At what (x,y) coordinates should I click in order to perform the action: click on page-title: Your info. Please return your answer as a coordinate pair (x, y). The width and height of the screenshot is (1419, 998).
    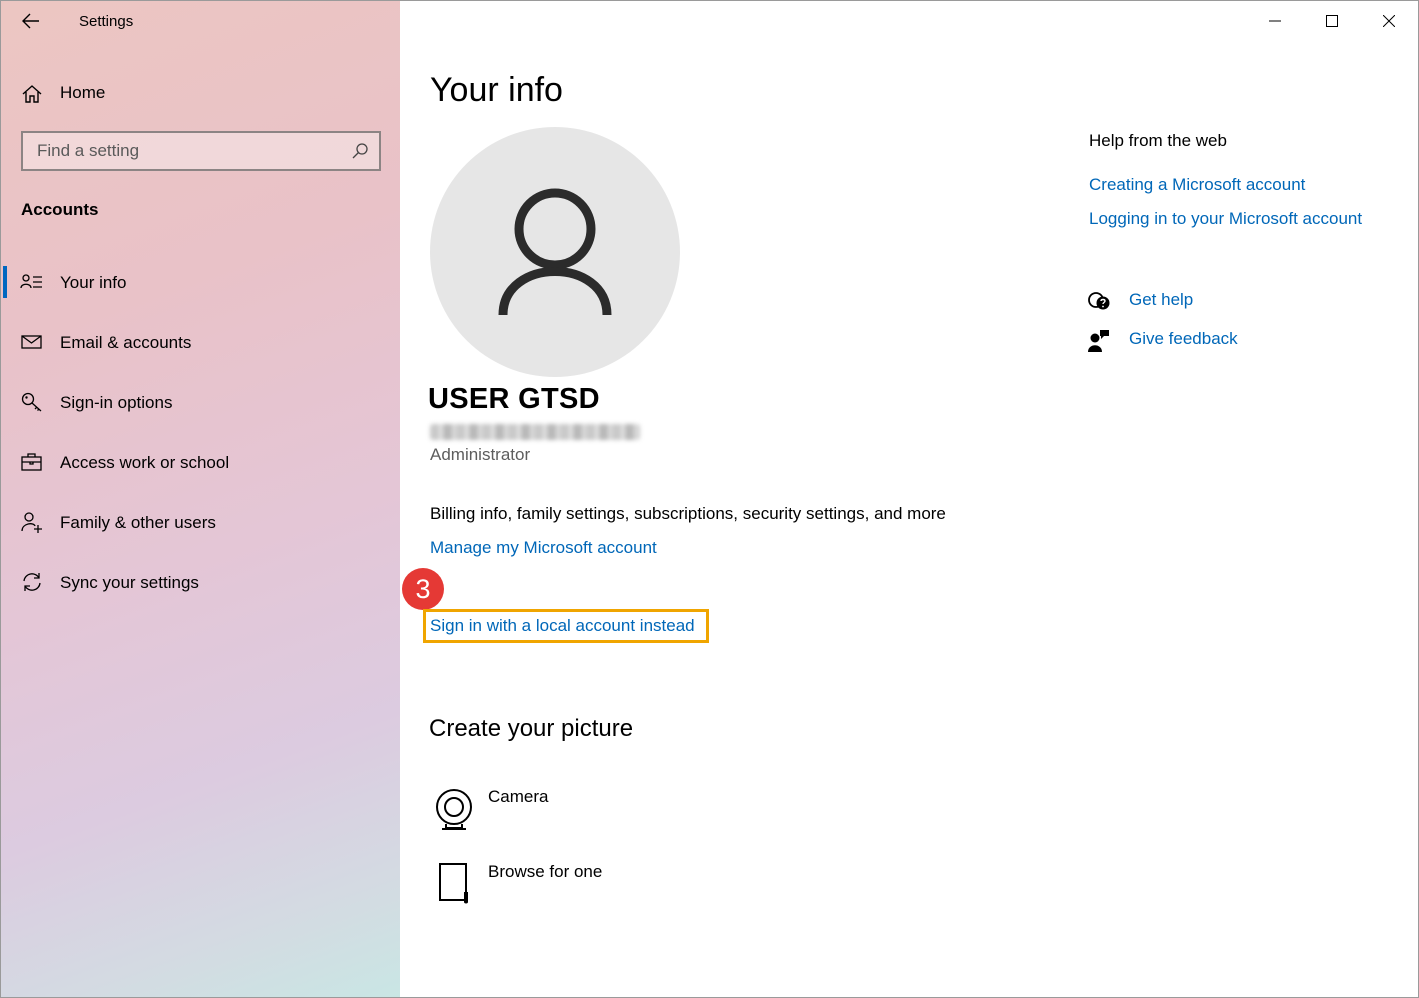
    Looking at the image, I should click on (496, 90).